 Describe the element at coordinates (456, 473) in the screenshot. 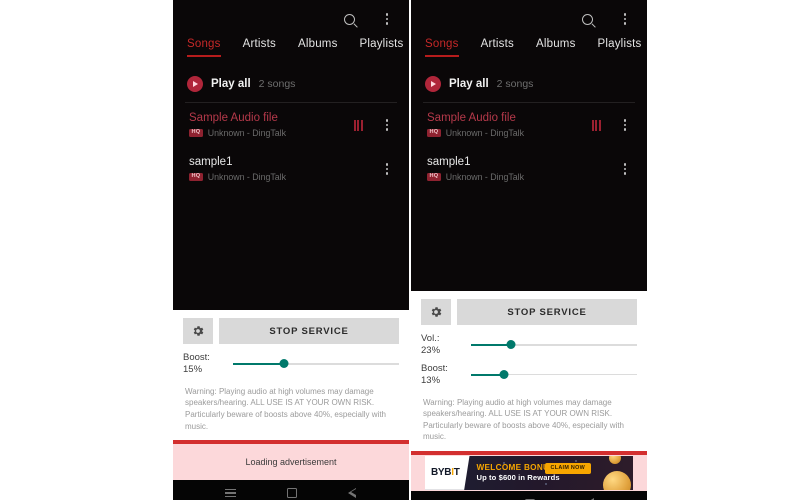

I see `bybit-brand-suffix: T` at that location.